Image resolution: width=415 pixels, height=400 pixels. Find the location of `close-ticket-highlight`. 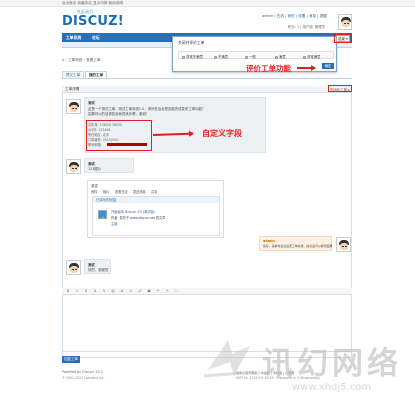

close-ticket-highlight is located at coordinates (340, 88).